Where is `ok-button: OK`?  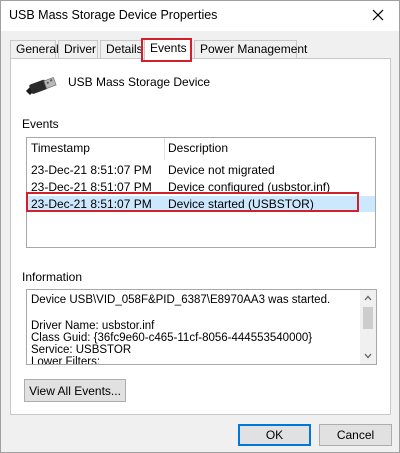
ok-button: OK is located at coordinates (274, 435).